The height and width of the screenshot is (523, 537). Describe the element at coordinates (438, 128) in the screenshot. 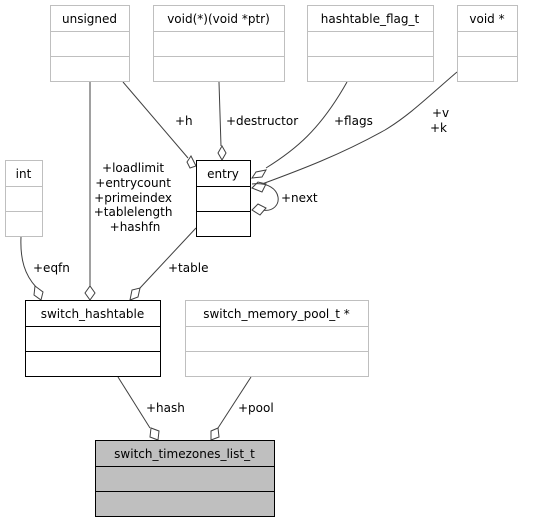

I see `edge-label-k: +k` at that location.